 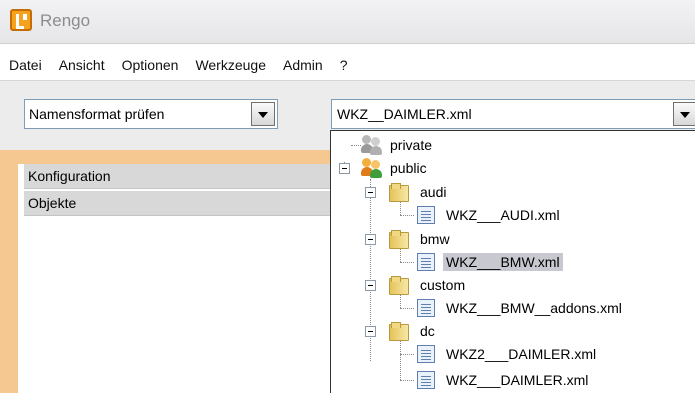 I want to click on menu-datei: Datei, so click(x=25, y=65).